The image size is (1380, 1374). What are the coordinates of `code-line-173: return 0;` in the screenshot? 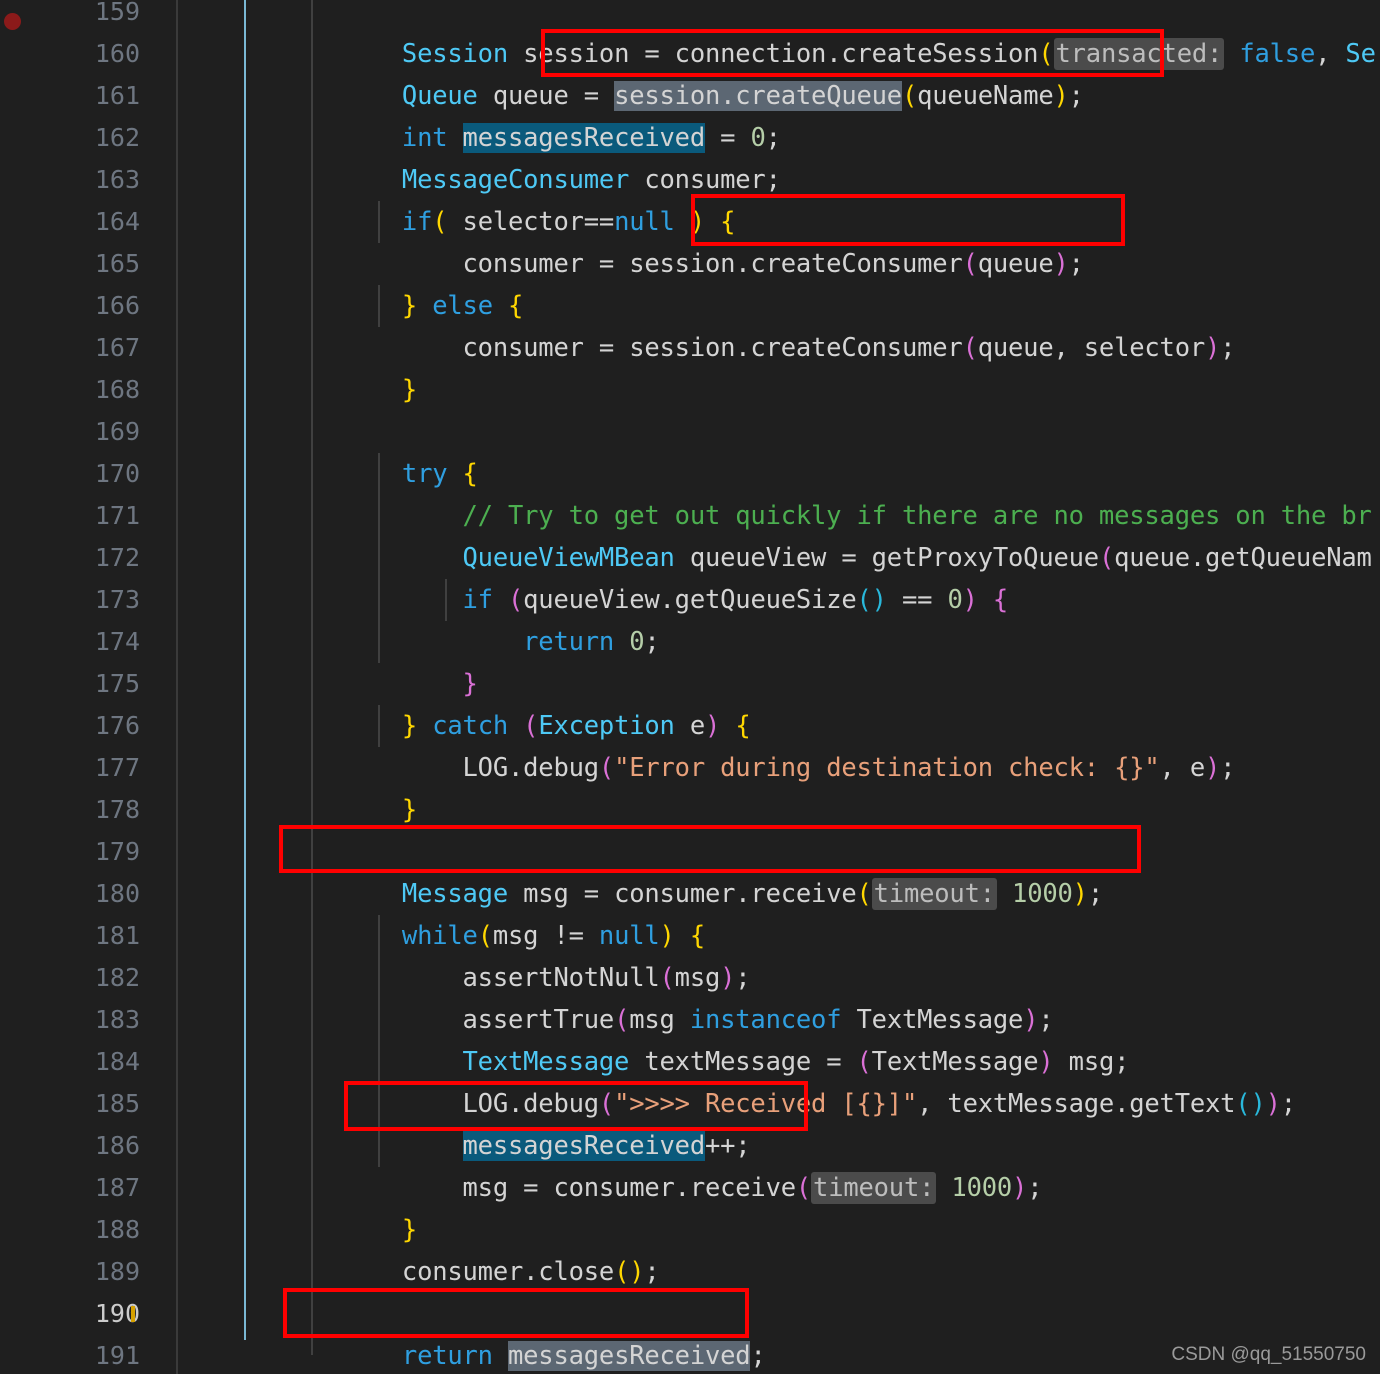 It's located at (485, 618).